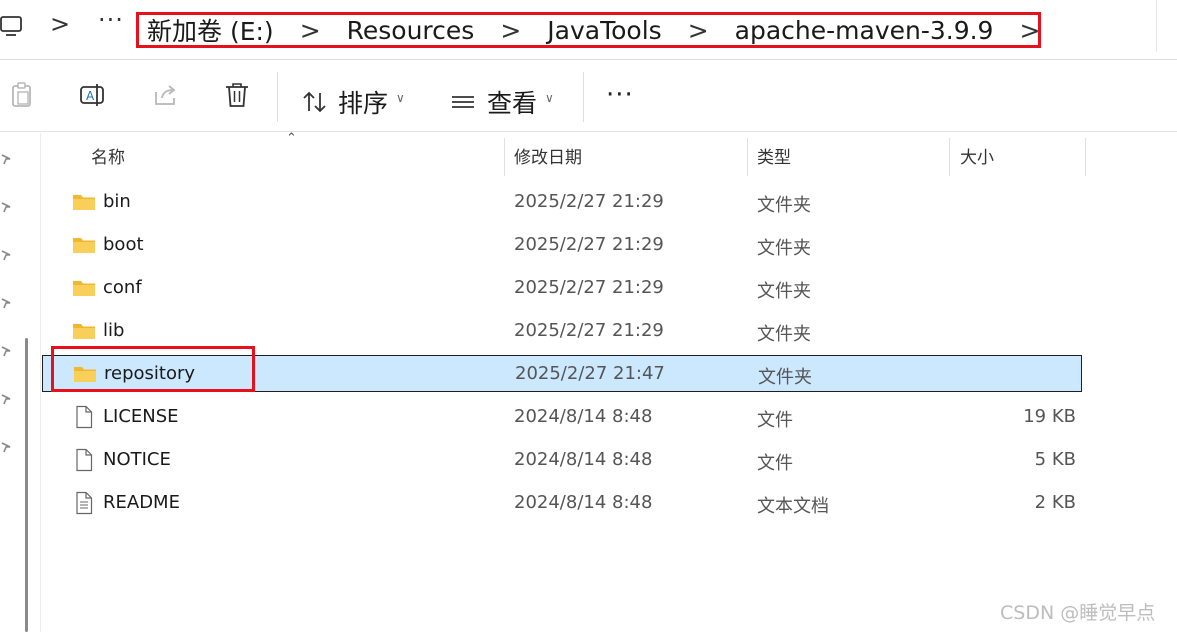  I want to click on navigation-pane, so click(21, 382).